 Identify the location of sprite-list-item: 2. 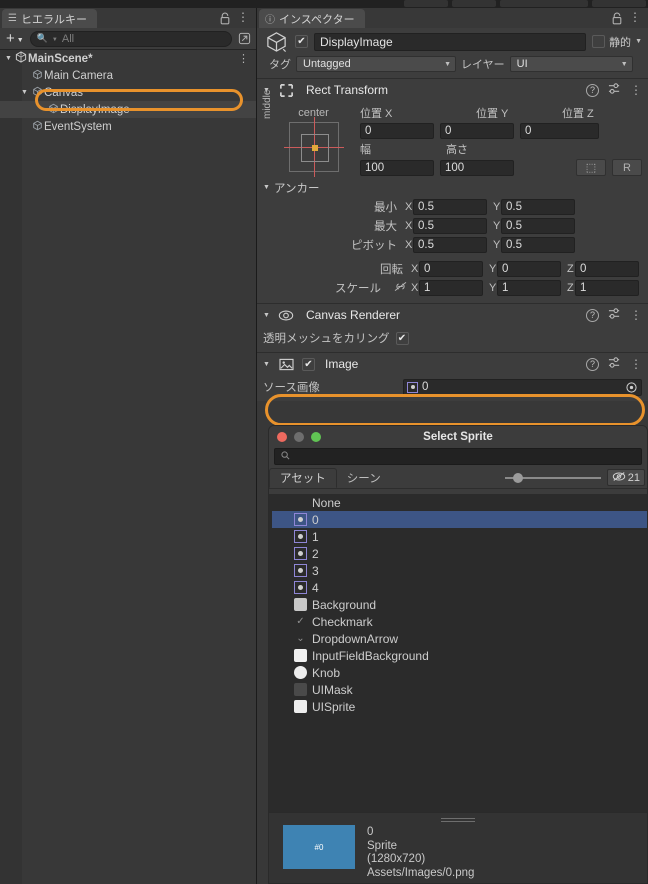
(458, 553).